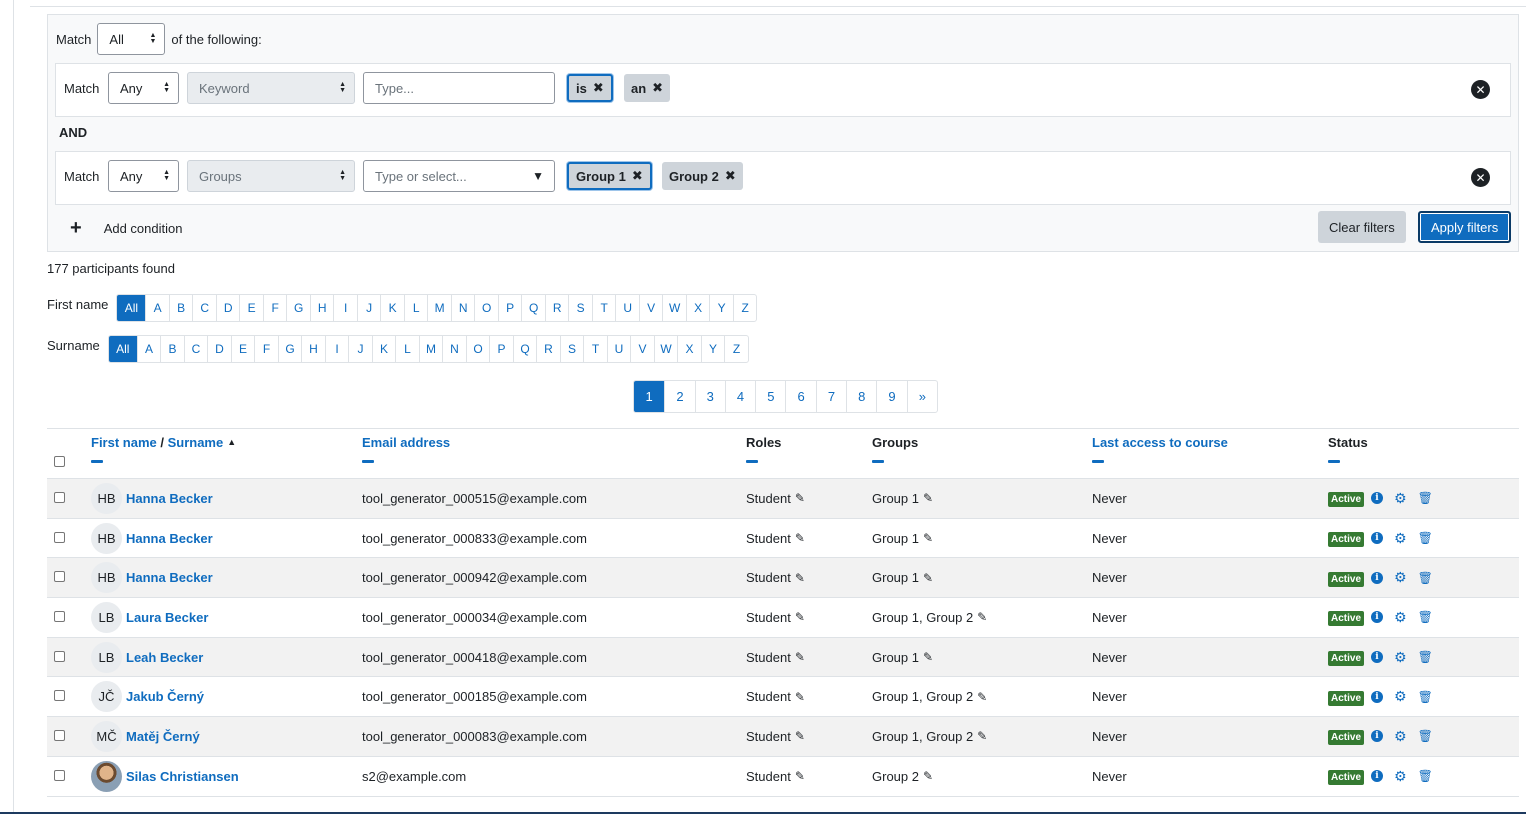  What do you see at coordinates (163, 736) in the screenshot?
I see `user-name-link: Matěj Černý` at bounding box center [163, 736].